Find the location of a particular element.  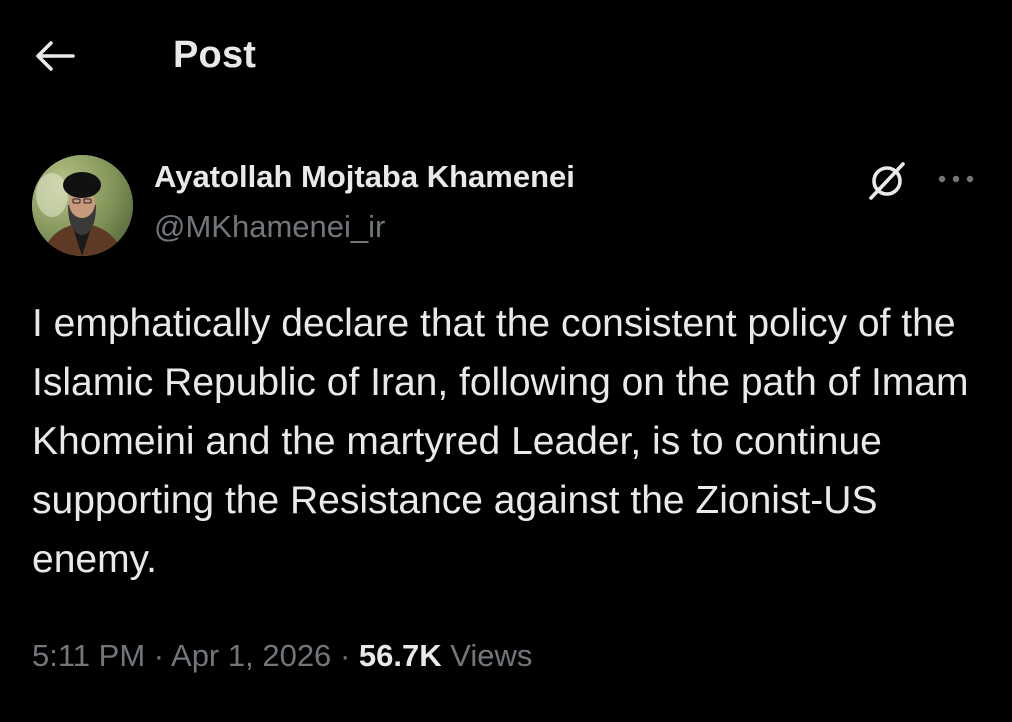

post-metadata: 5:11 PM · Apr 1, 2026 · 56.7K Views is located at coordinates (282, 656).